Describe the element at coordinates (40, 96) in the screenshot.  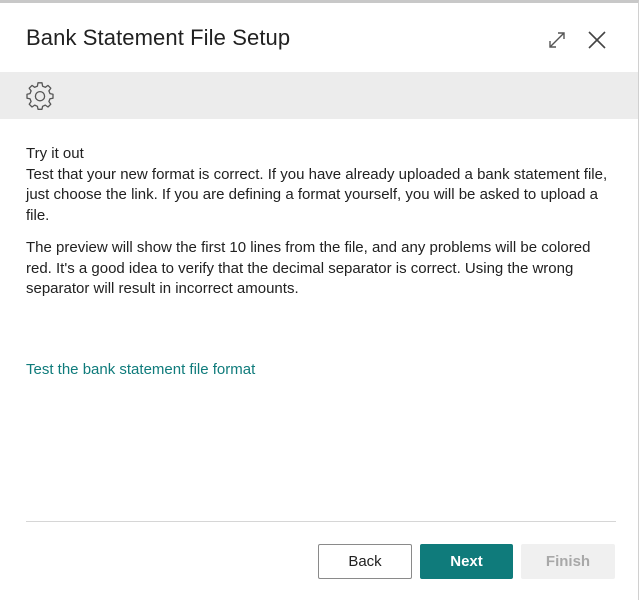
I see `gear-icon` at that location.